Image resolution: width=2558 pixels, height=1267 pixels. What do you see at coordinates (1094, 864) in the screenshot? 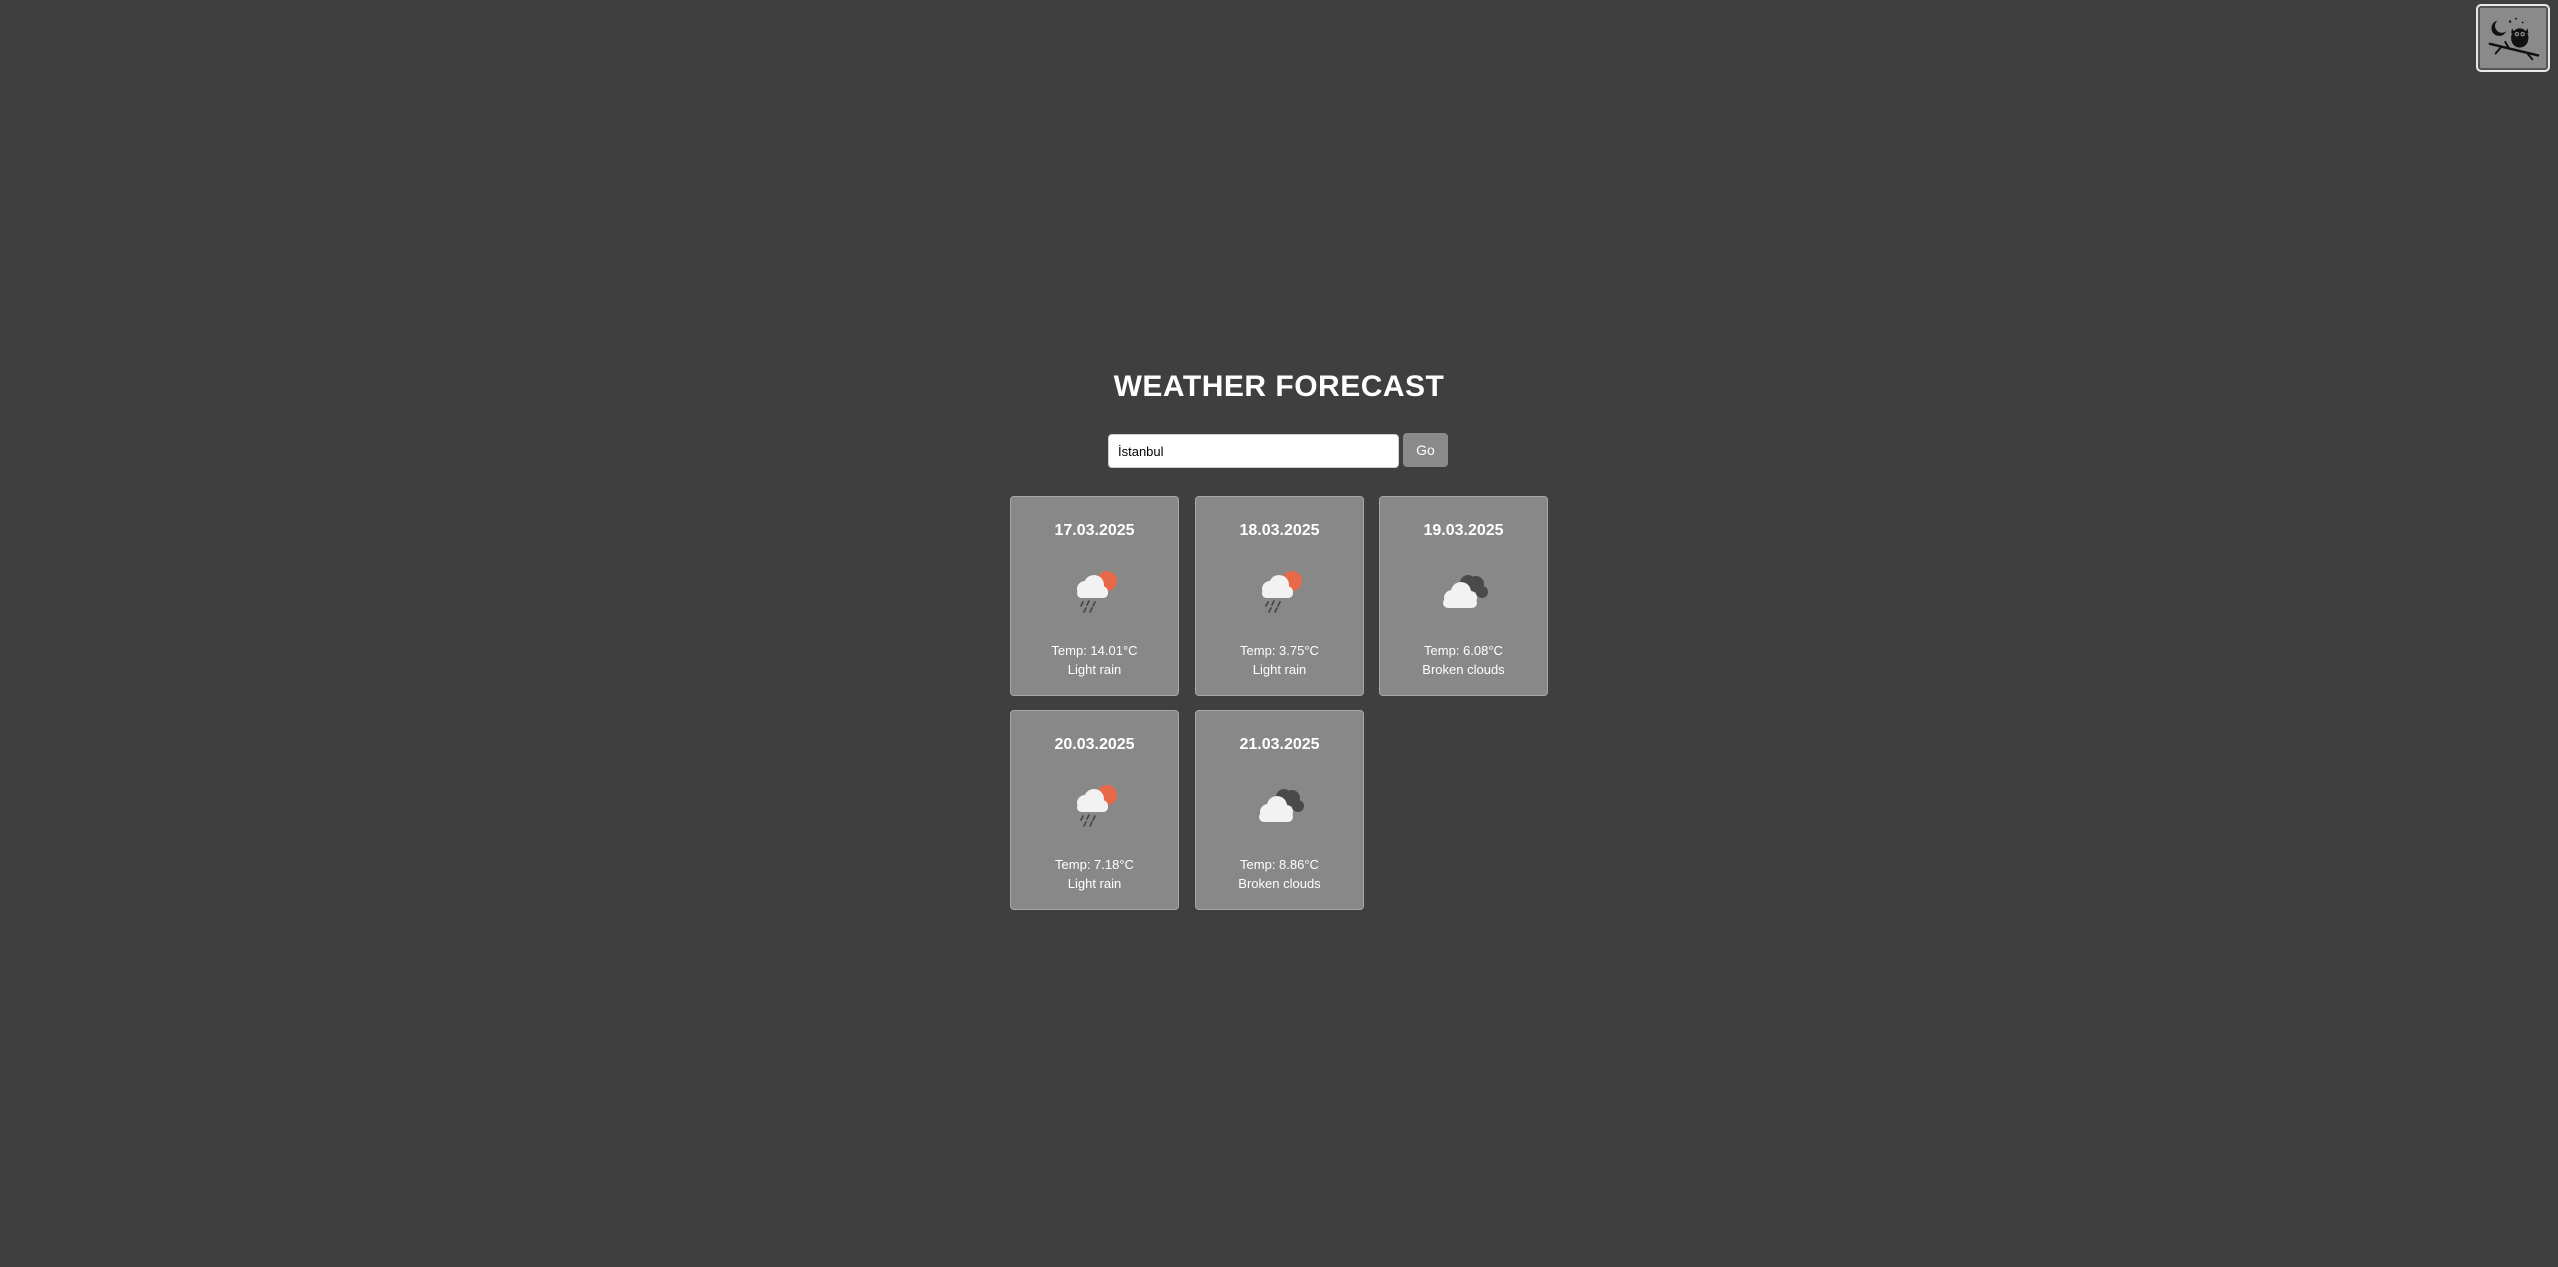
I see `forecast-temp: Temp: 7.18°C` at bounding box center [1094, 864].